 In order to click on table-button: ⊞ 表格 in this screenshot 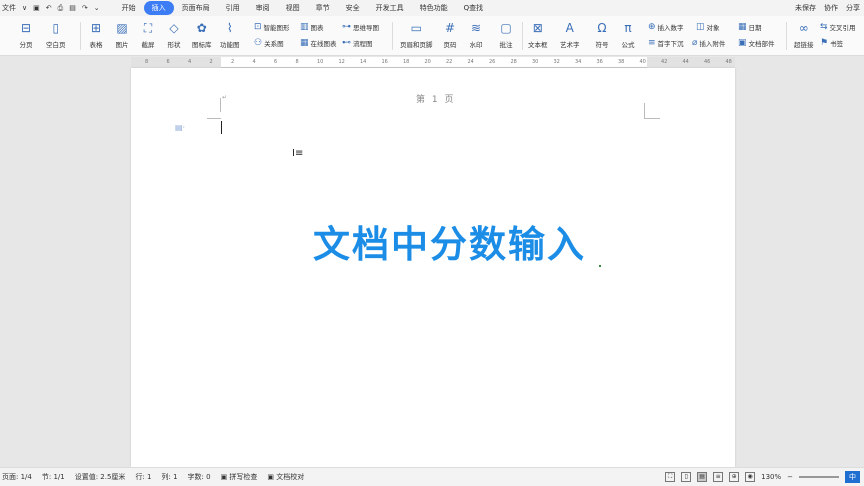, I will do `click(96, 34)`.